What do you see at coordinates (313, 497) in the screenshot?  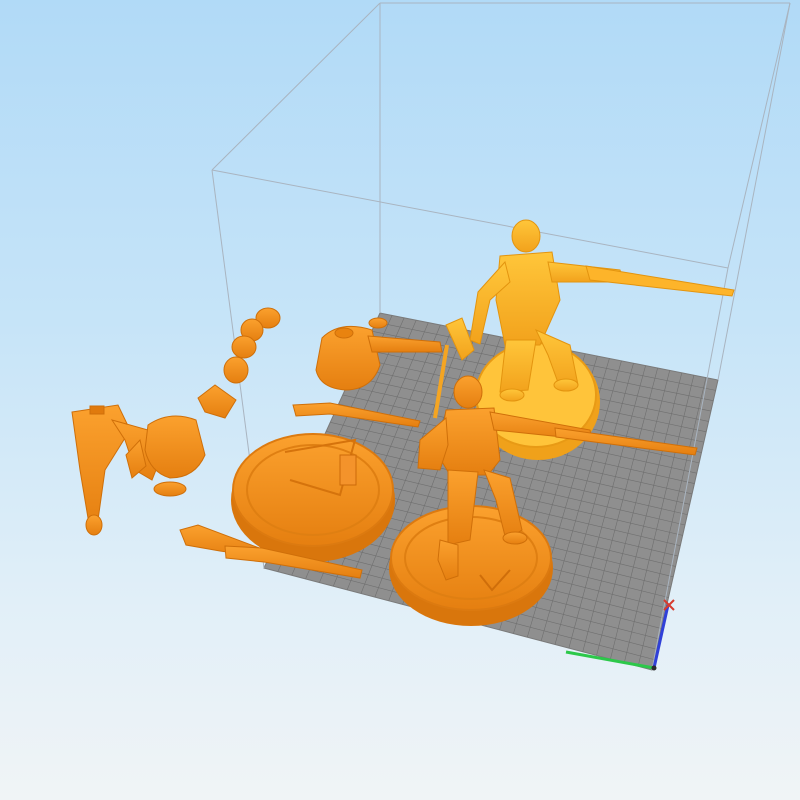 I see `round-base-left` at bounding box center [313, 497].